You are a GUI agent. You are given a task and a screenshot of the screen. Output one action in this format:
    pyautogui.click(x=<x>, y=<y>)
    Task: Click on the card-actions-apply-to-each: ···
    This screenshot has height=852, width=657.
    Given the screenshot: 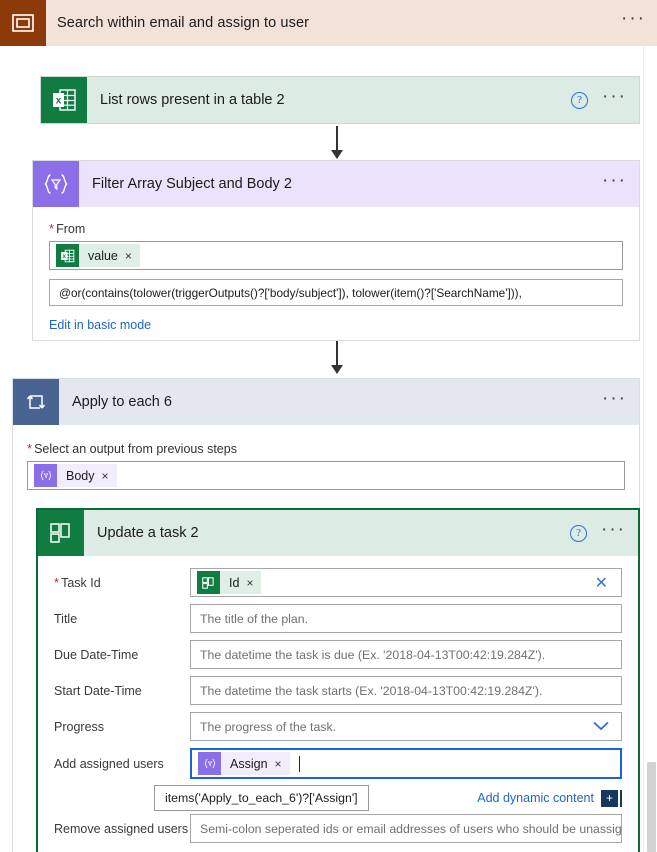 What is the action you would take?
    pyautogui.click(x=620, y=399)
    